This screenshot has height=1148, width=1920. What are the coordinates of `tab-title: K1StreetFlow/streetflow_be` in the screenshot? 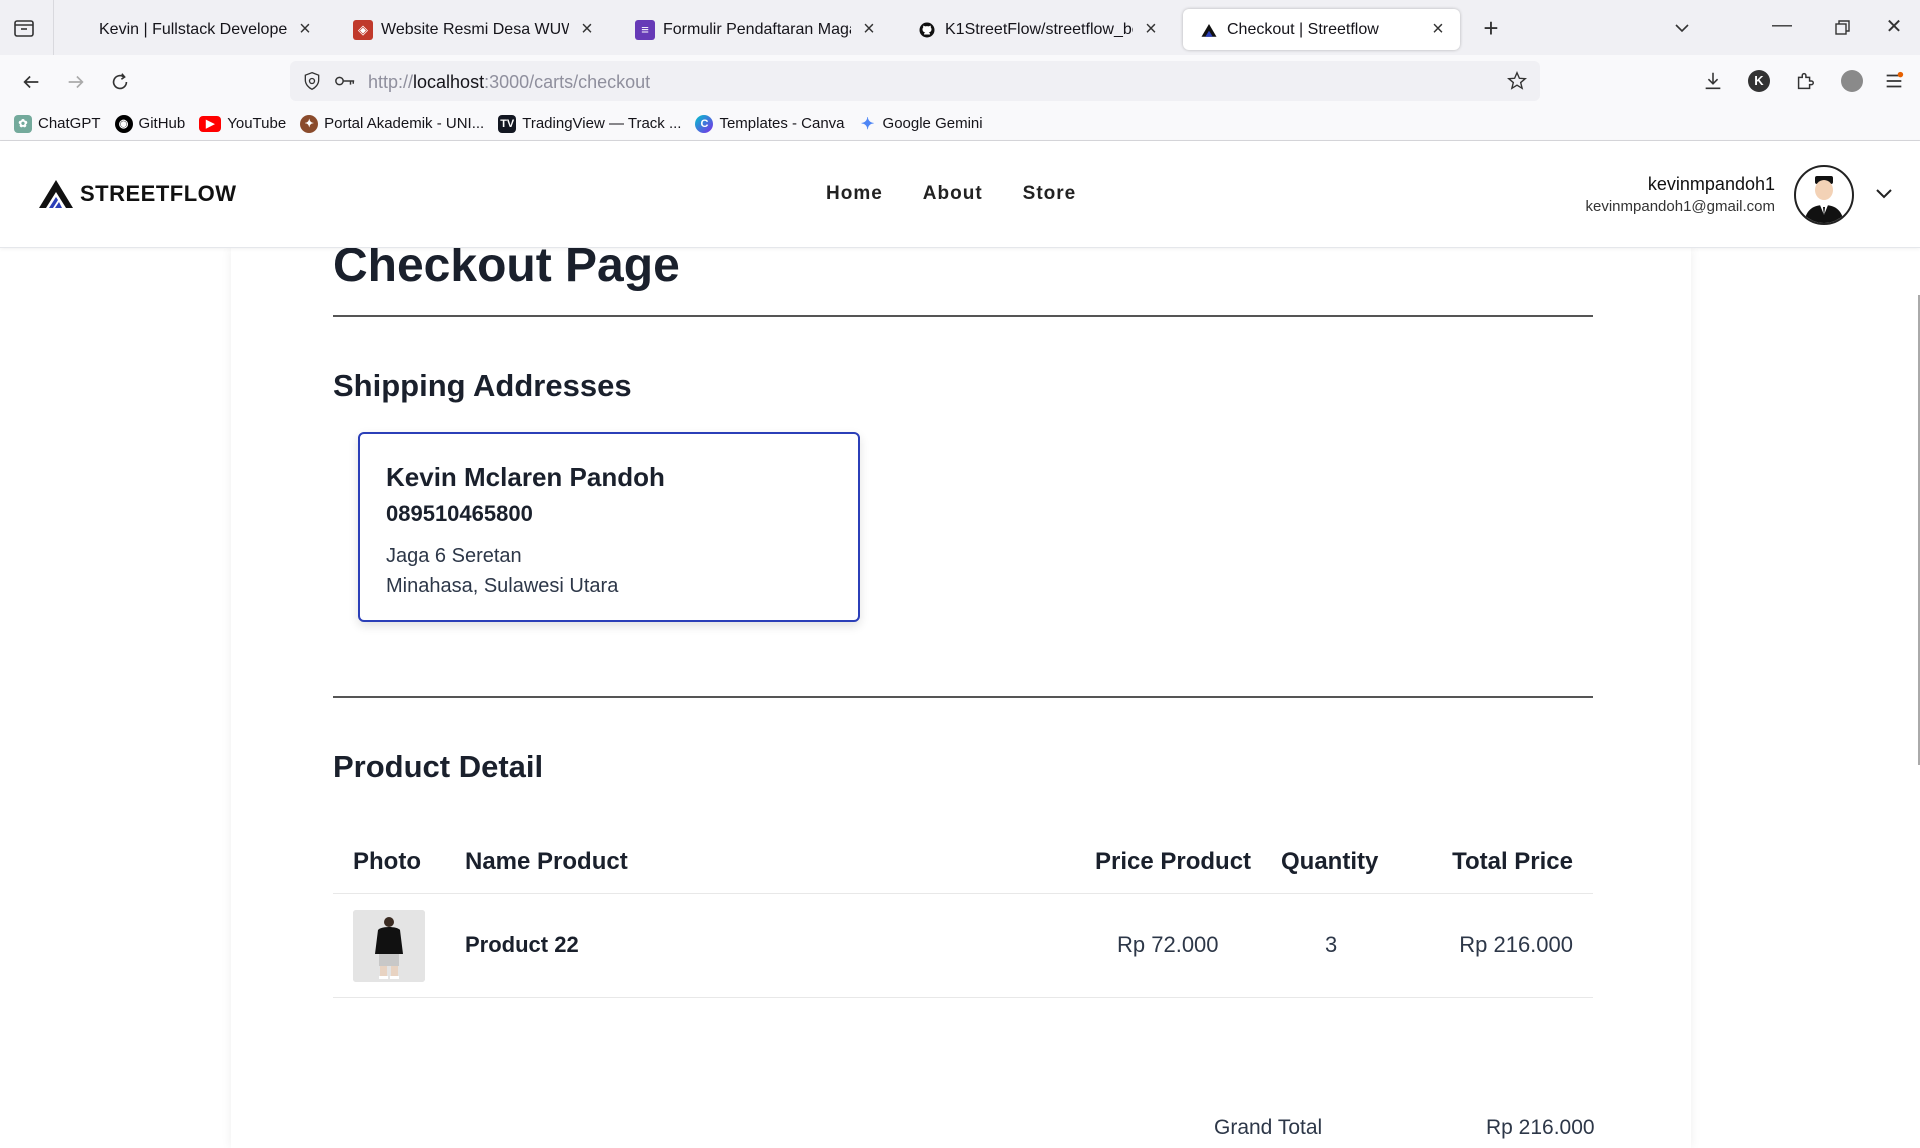 It's located at (1039, 29).